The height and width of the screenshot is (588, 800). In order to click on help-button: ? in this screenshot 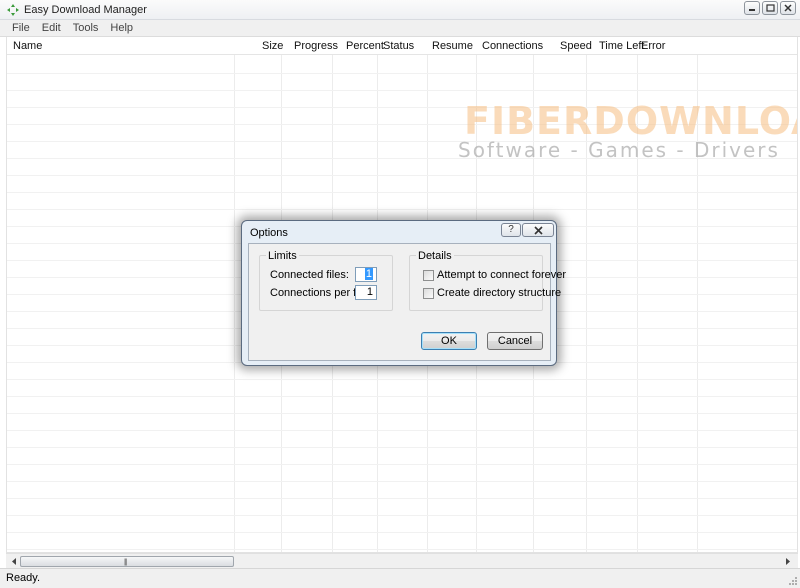, I will do `click(511, 230)`.